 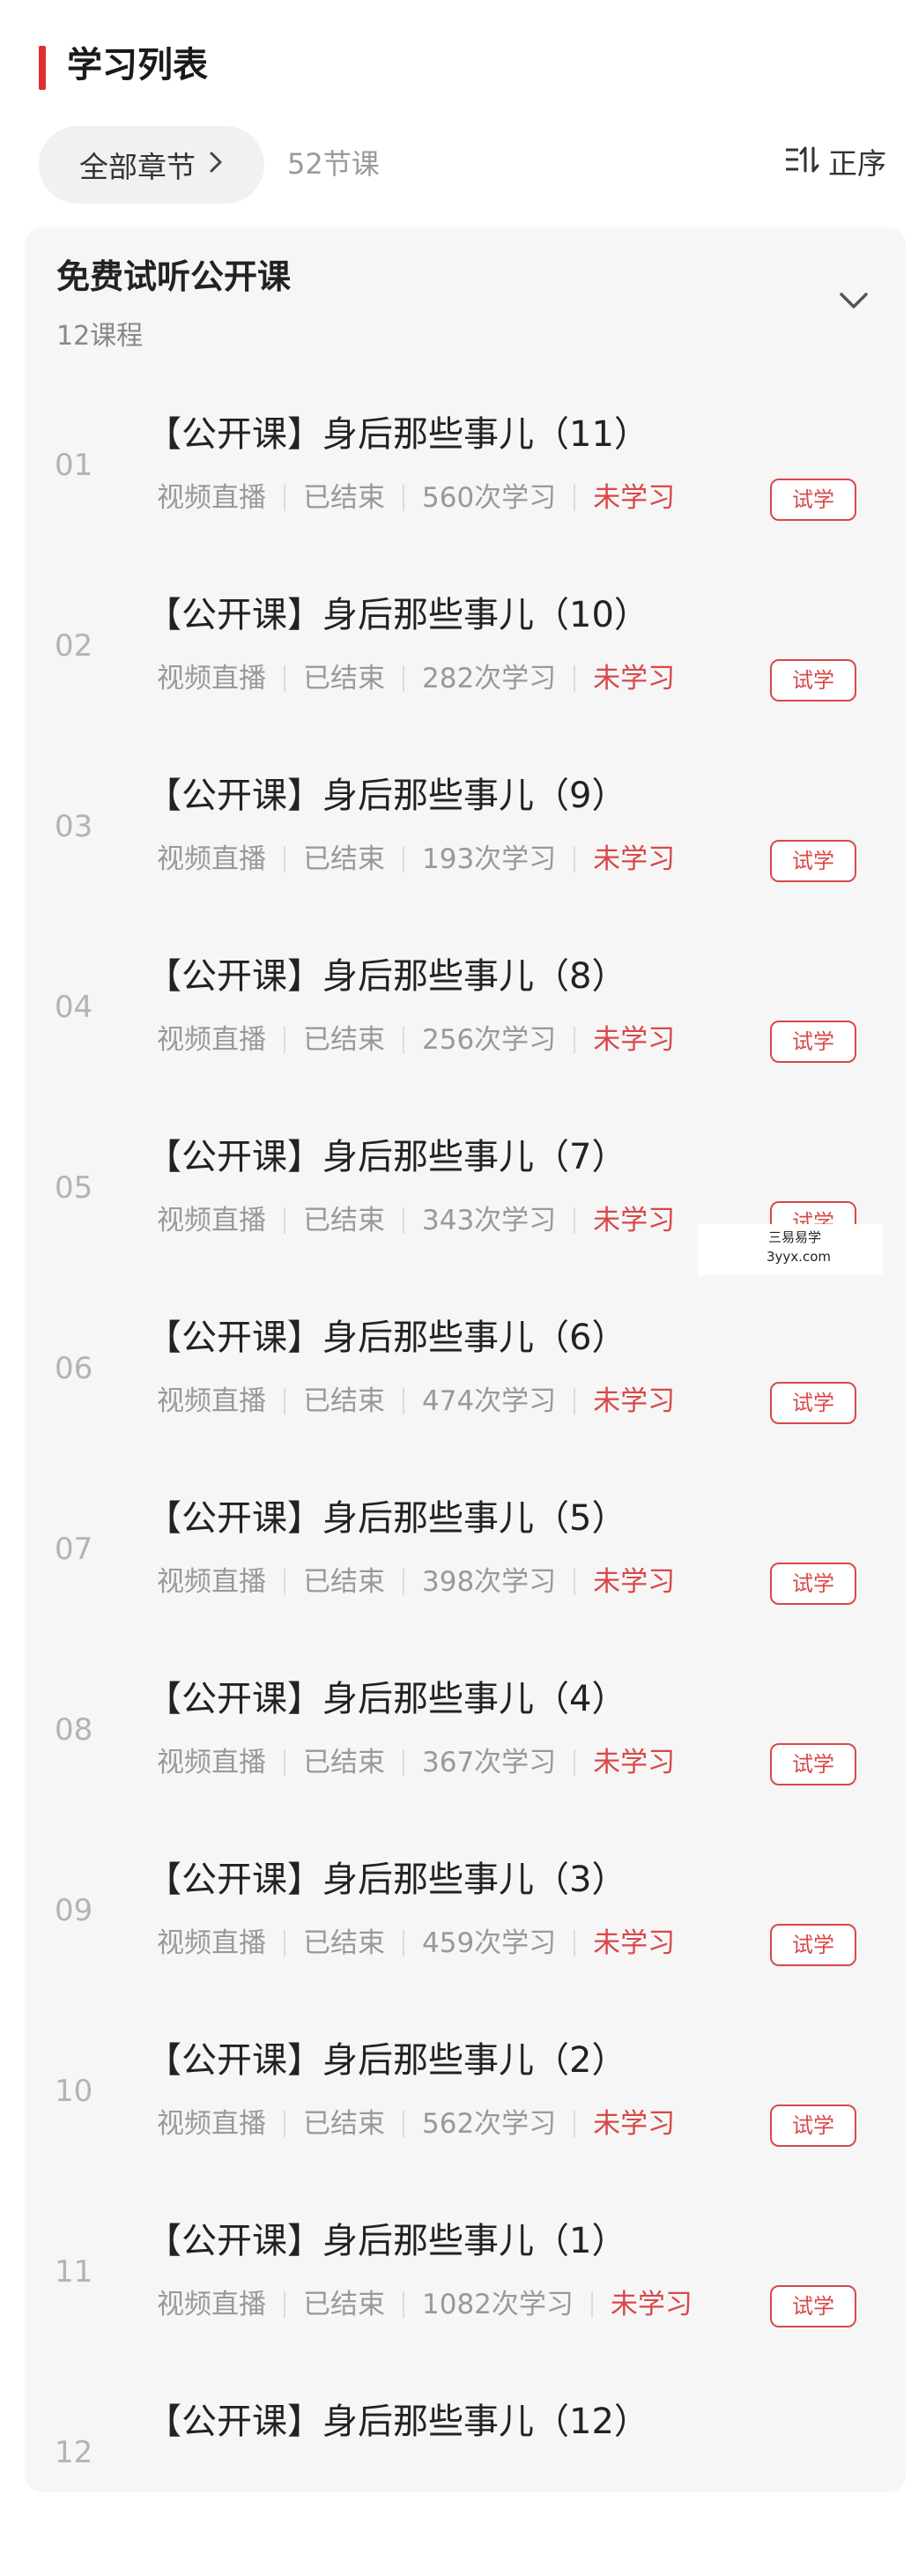 I want to click on lesson-title: 【公开课】身后那些事儿（6）, so click(x=386, y=1338).